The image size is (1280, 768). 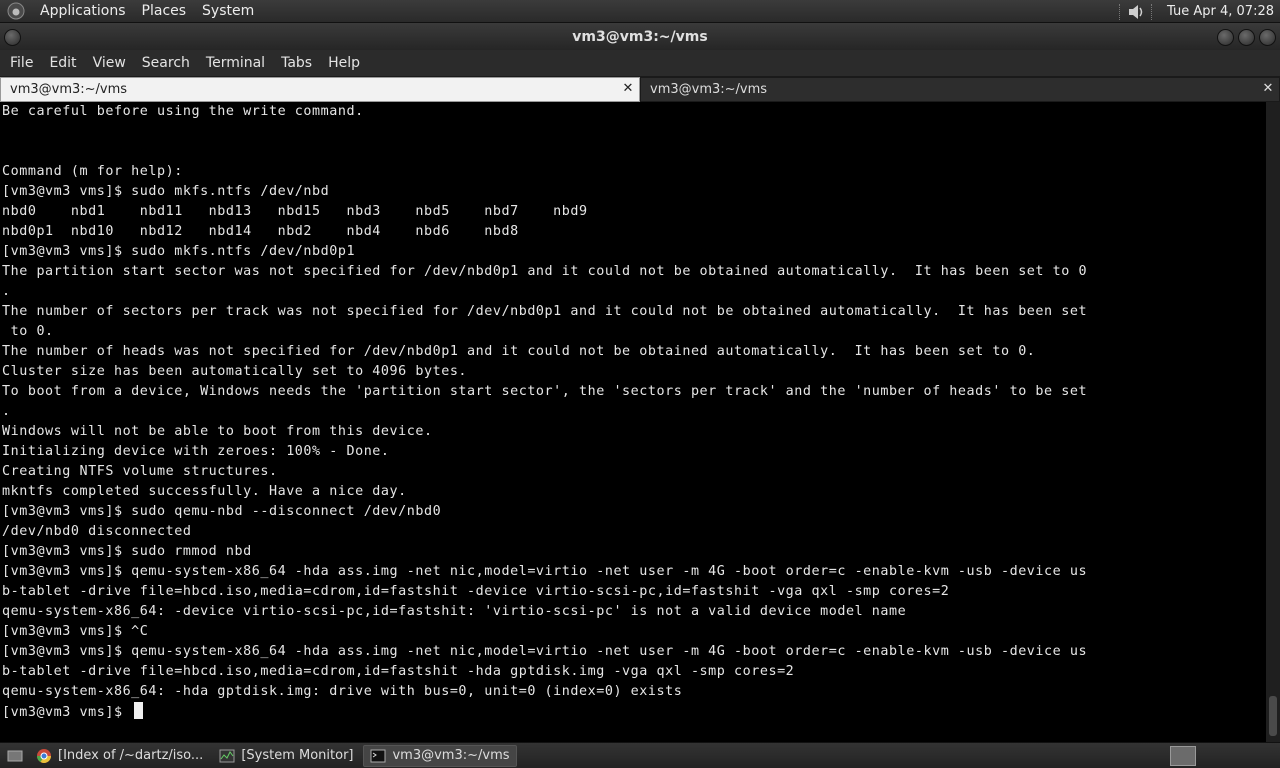 What do you see at coordinates (633, 712) in the screenshot?
I see `terminal-line: [vm3@vm3 vms]$` at bounding box center [633, 712].